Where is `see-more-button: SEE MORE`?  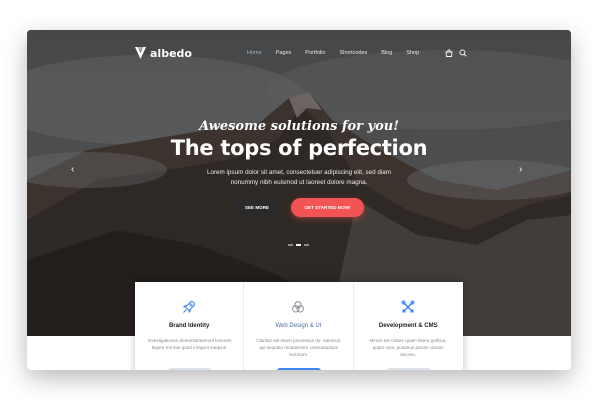 see-more-button: SEE MORE is located at coordinates (257, 207).